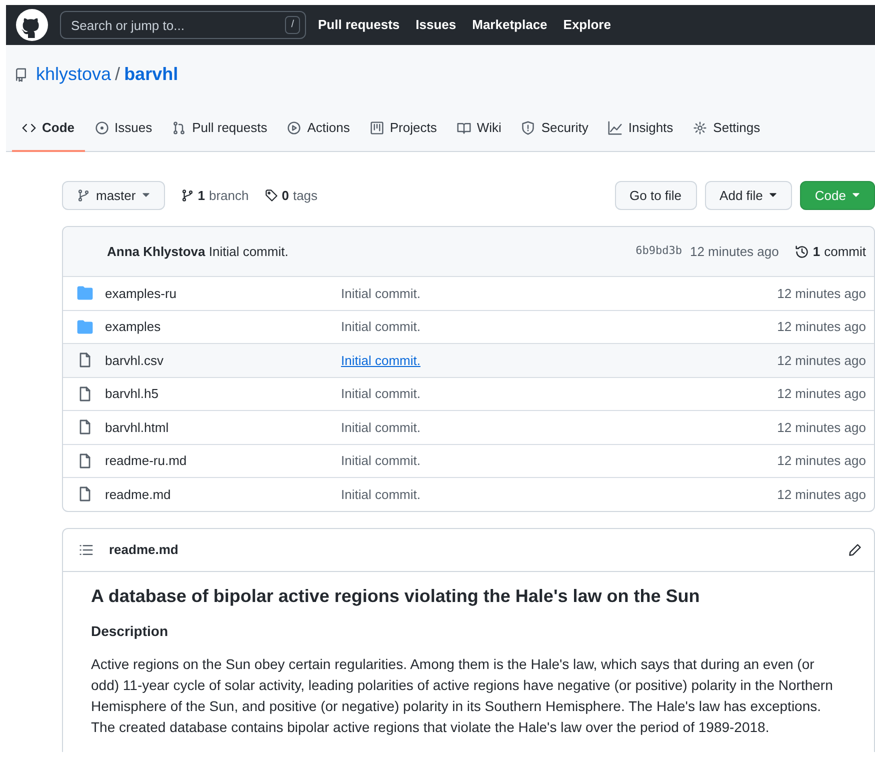  Describe the element at coordinates (403, 130) in the screenshot. I see `tab: Projects` at that location.